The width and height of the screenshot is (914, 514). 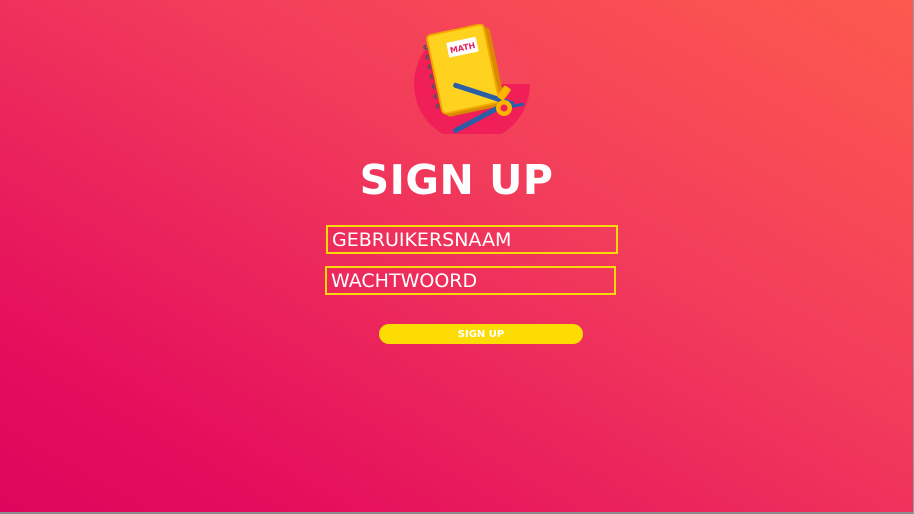 What do you see at coordinates (481, 334) in the screenshot?
I see `sign-up-button: SIGN UP` at bounding box center [481, 334].